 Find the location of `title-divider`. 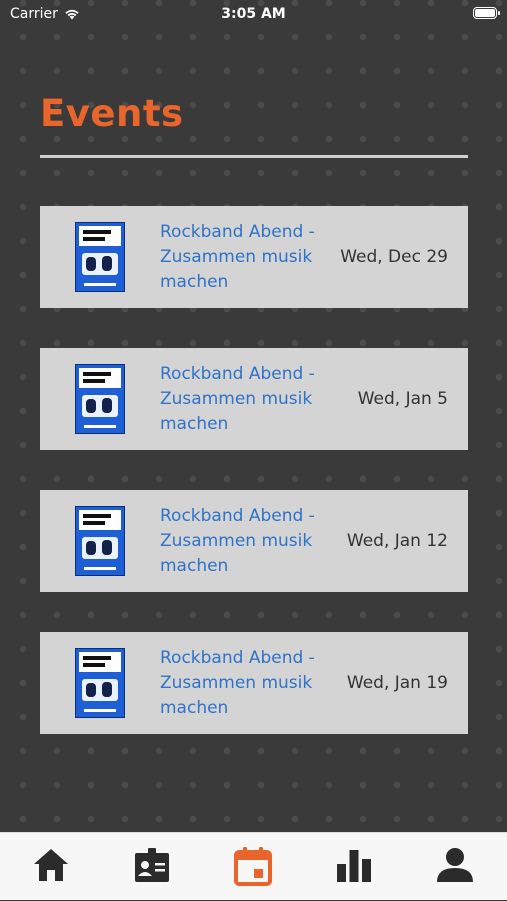

title-divider is located at coordinates (254, 156).